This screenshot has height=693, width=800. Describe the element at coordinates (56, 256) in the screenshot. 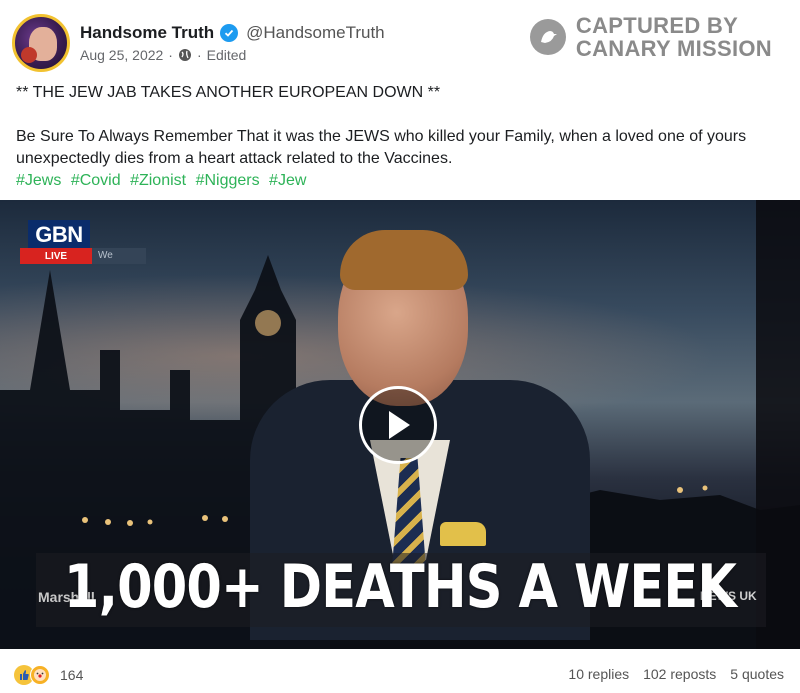

I see `live-badge: LIVE` at that location.